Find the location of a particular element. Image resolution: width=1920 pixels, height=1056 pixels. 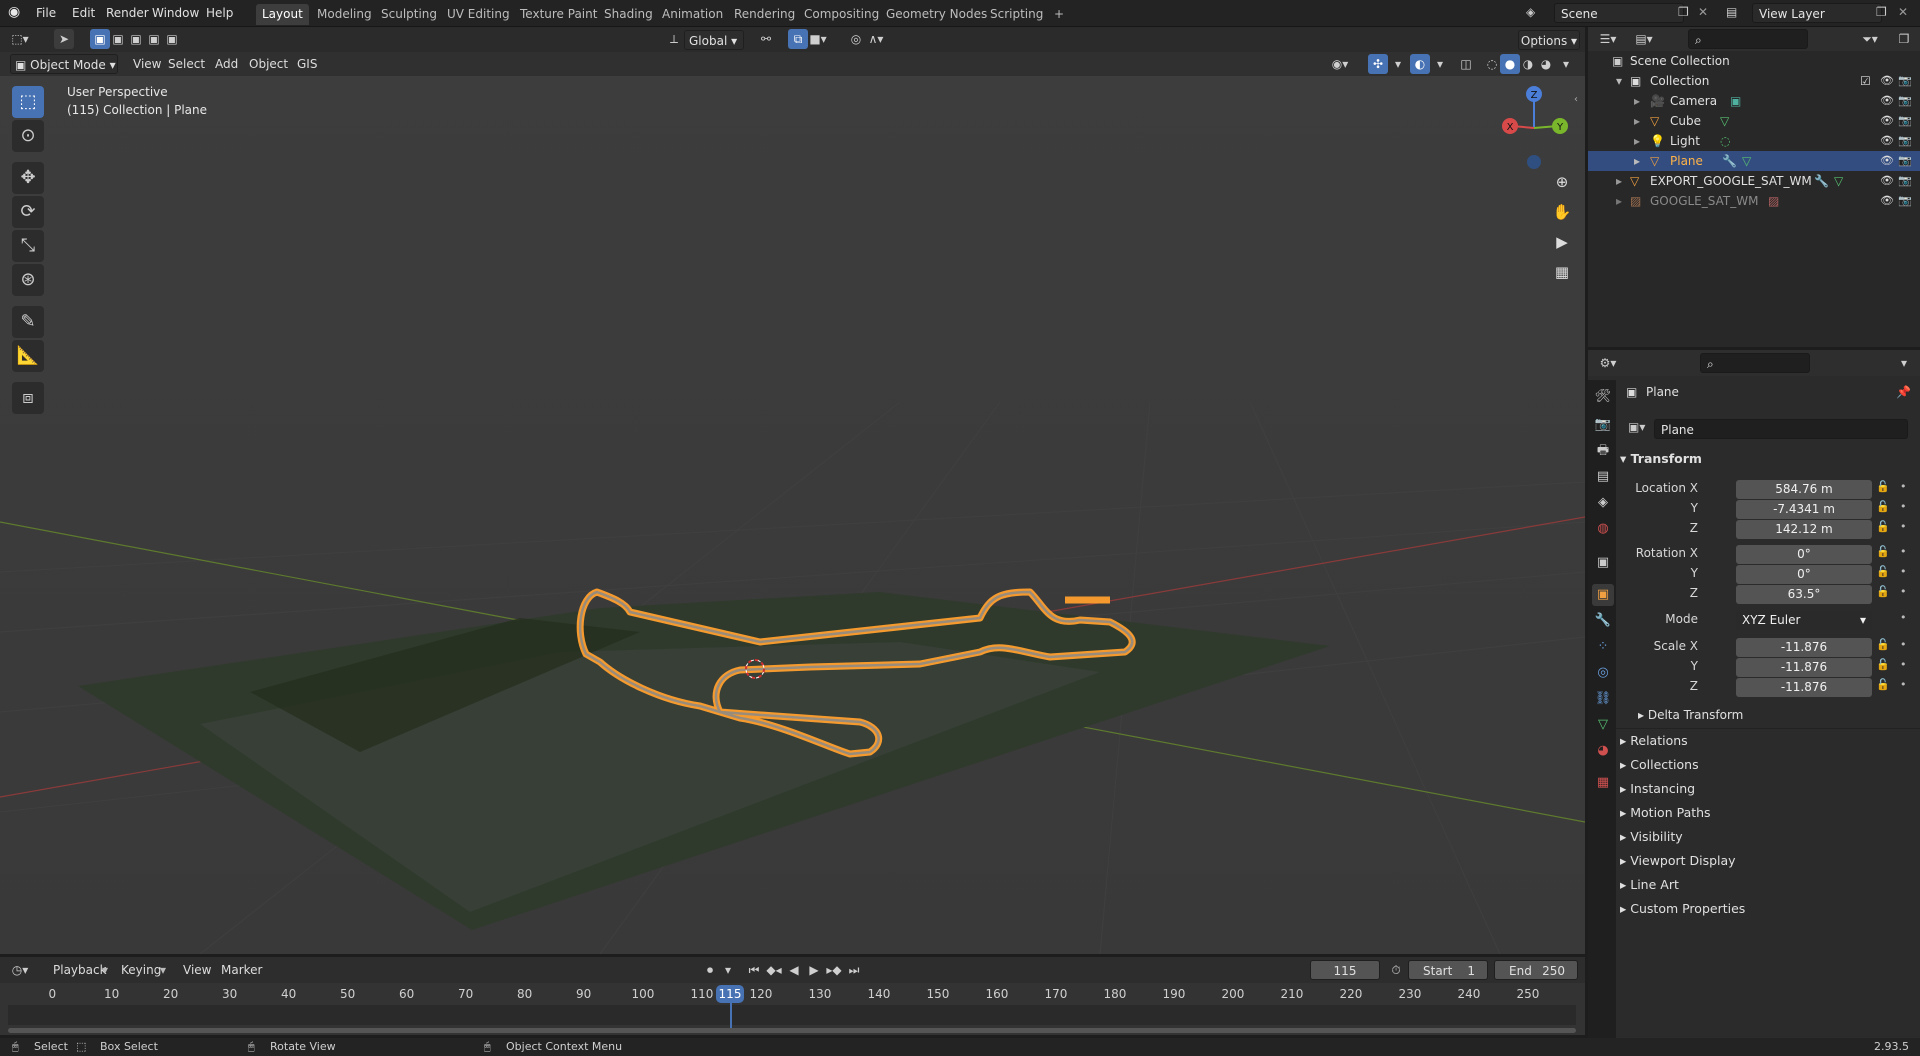

current-frame-field: 115 is located at coordinates (1345, 970).